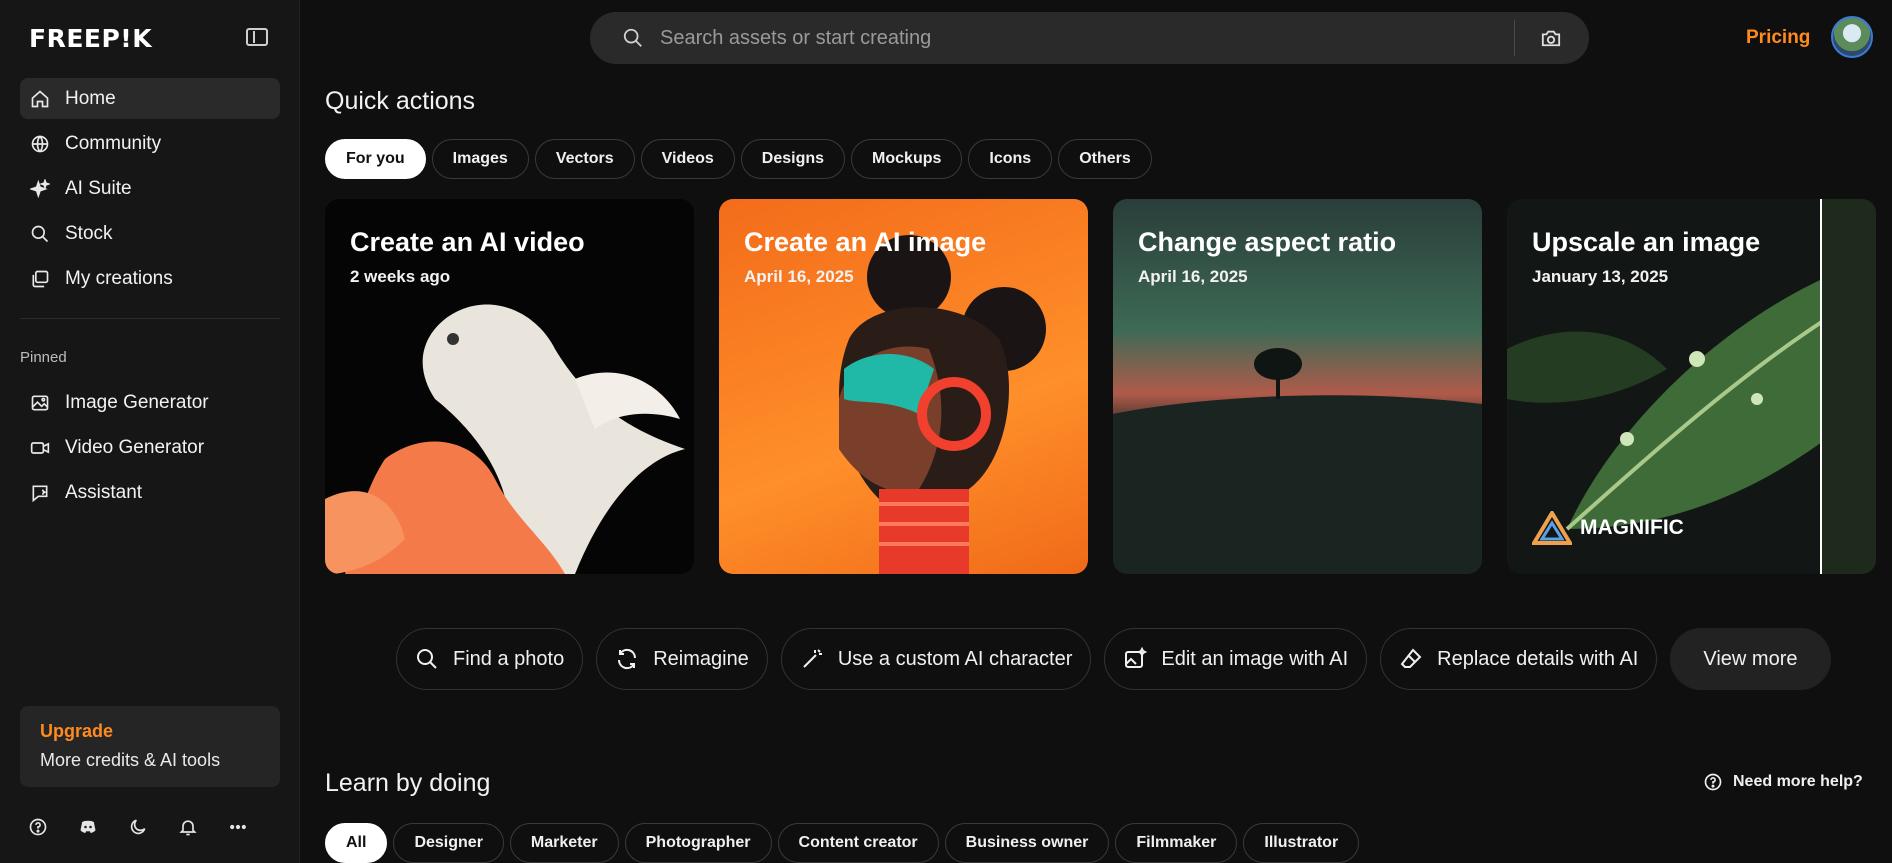  Describe the element at coordinates (1027, 843) in the screenshot. I see `tab-business-owner: Business owner` at that location.